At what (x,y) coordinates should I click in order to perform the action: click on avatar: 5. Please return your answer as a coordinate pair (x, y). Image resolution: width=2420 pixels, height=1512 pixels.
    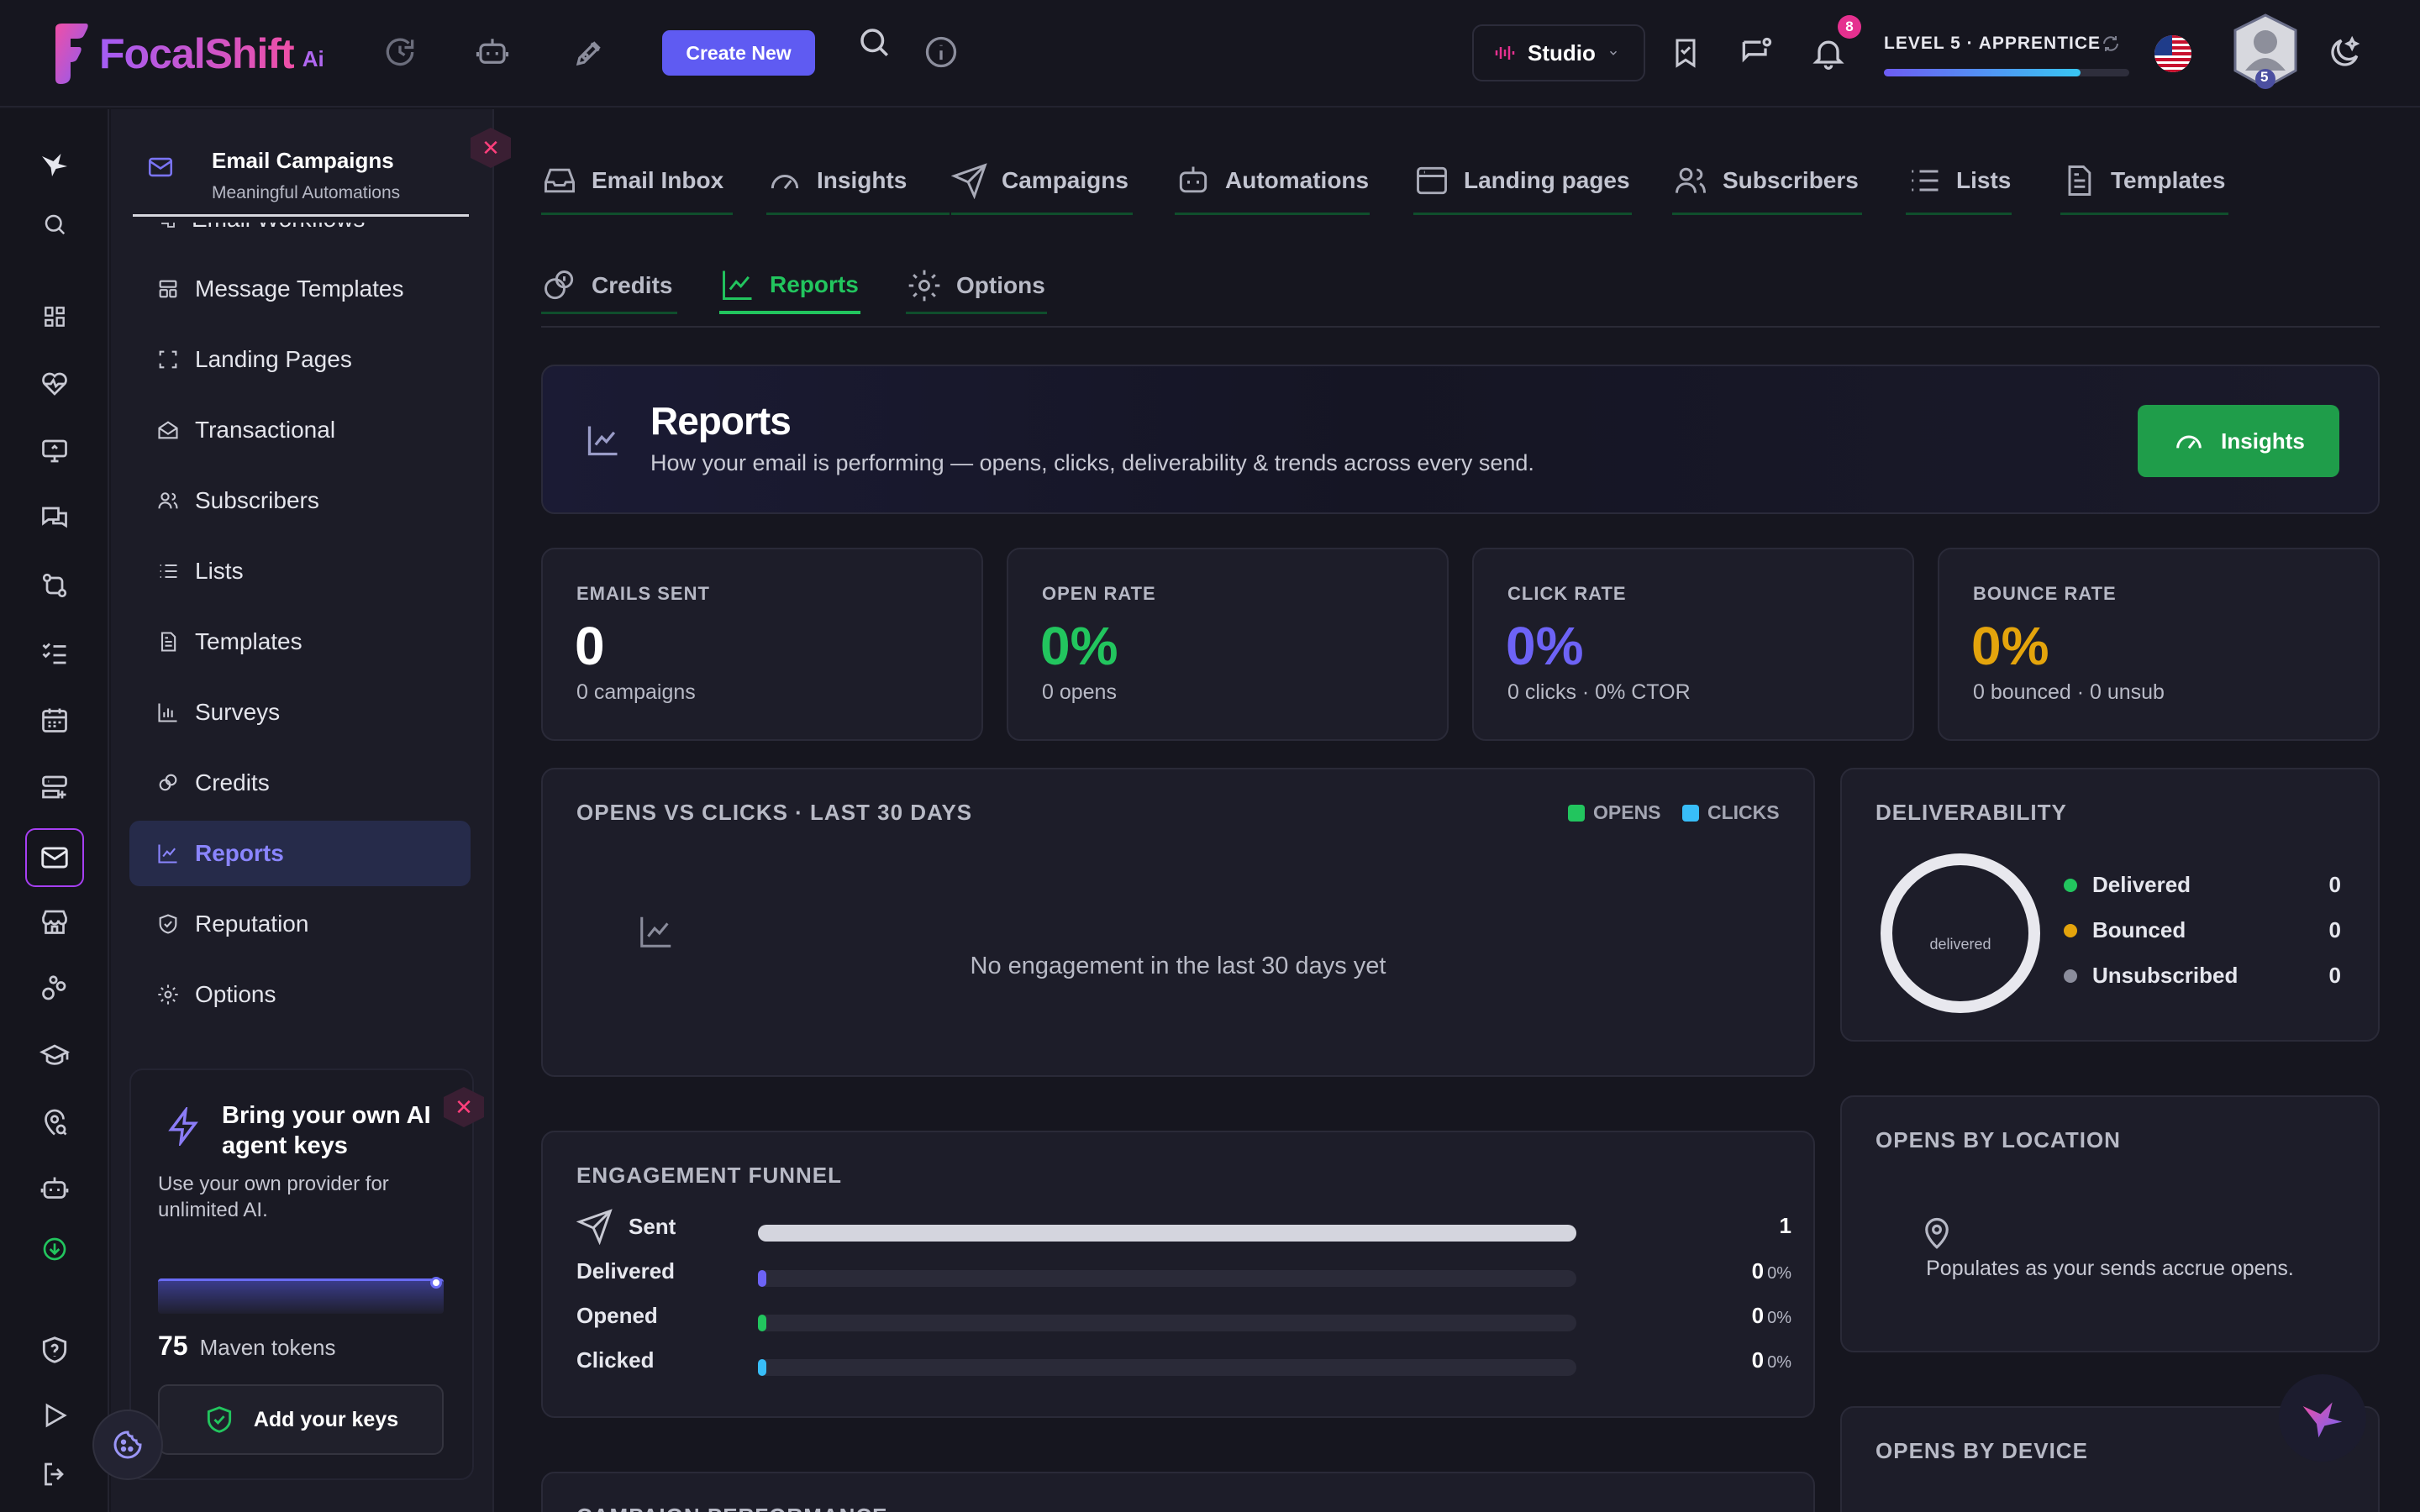
    Looking at the image, I should click on (2266, 52).